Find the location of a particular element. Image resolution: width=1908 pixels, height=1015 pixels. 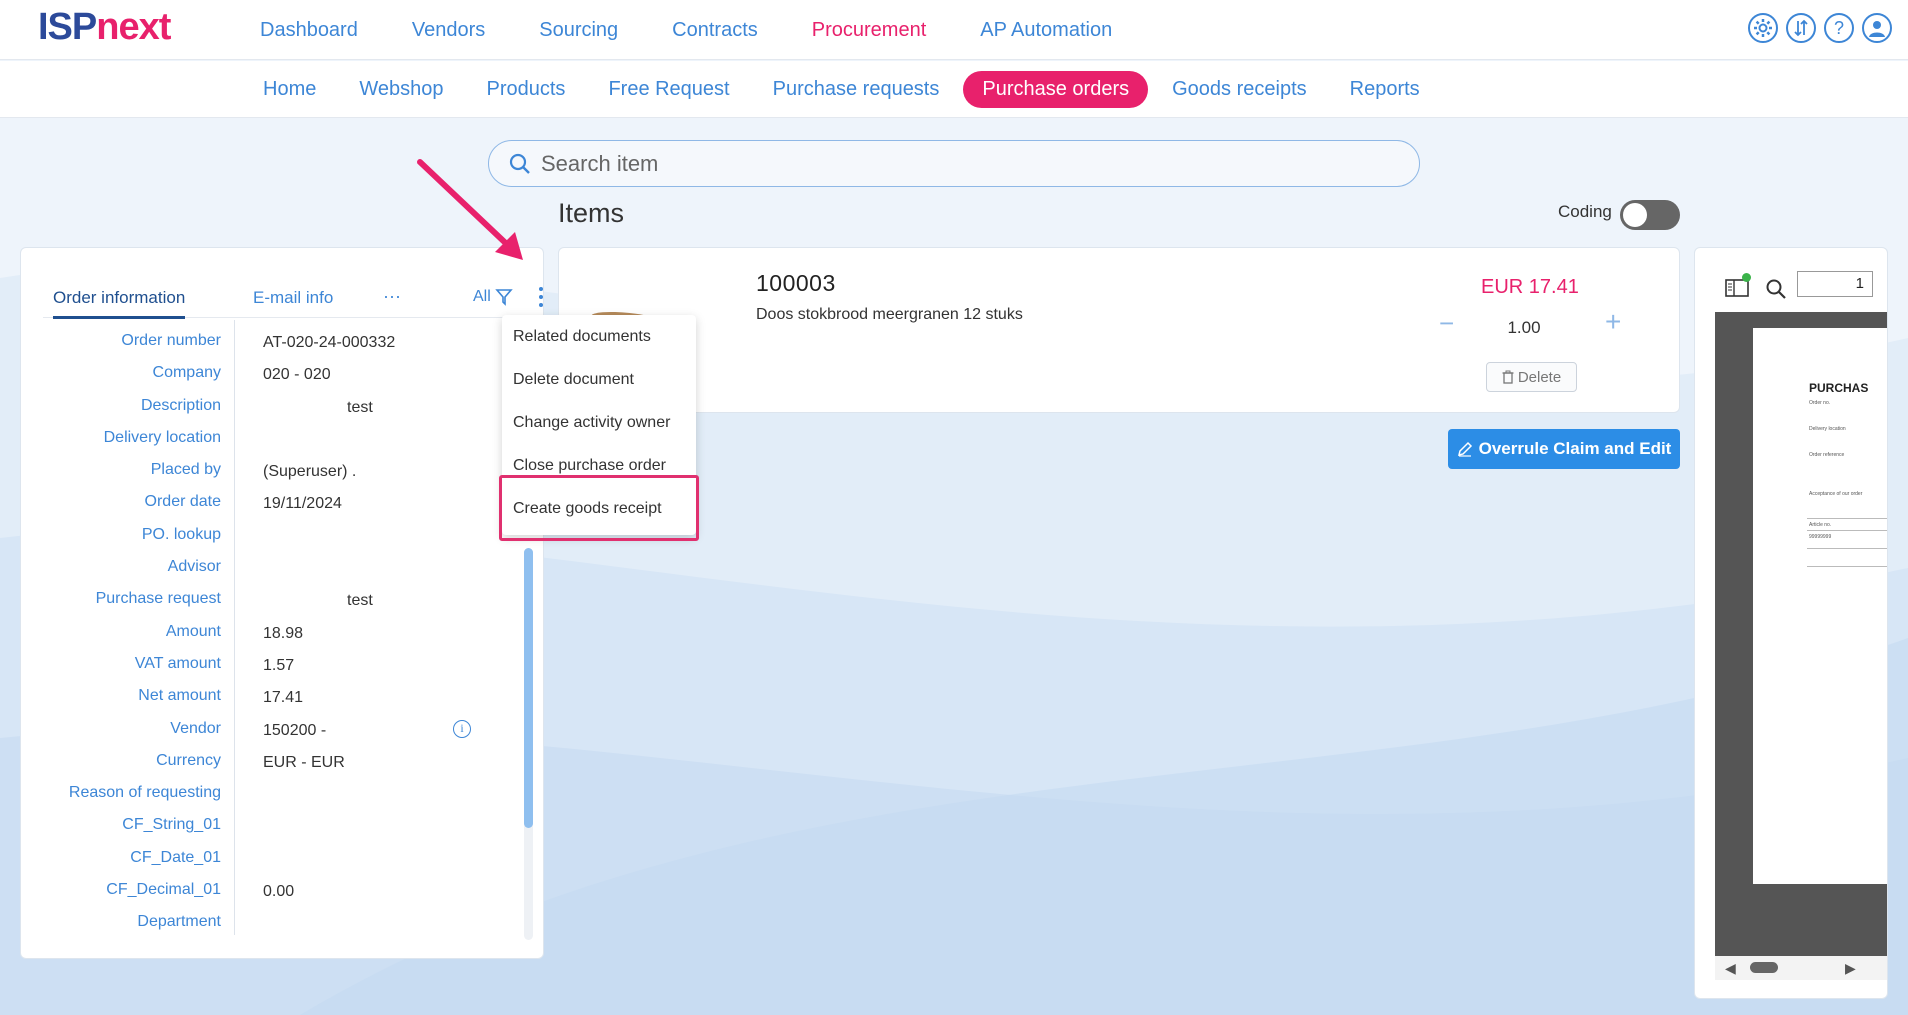

main-nav-vendors: Vendors is located at coordinates (448, 30).